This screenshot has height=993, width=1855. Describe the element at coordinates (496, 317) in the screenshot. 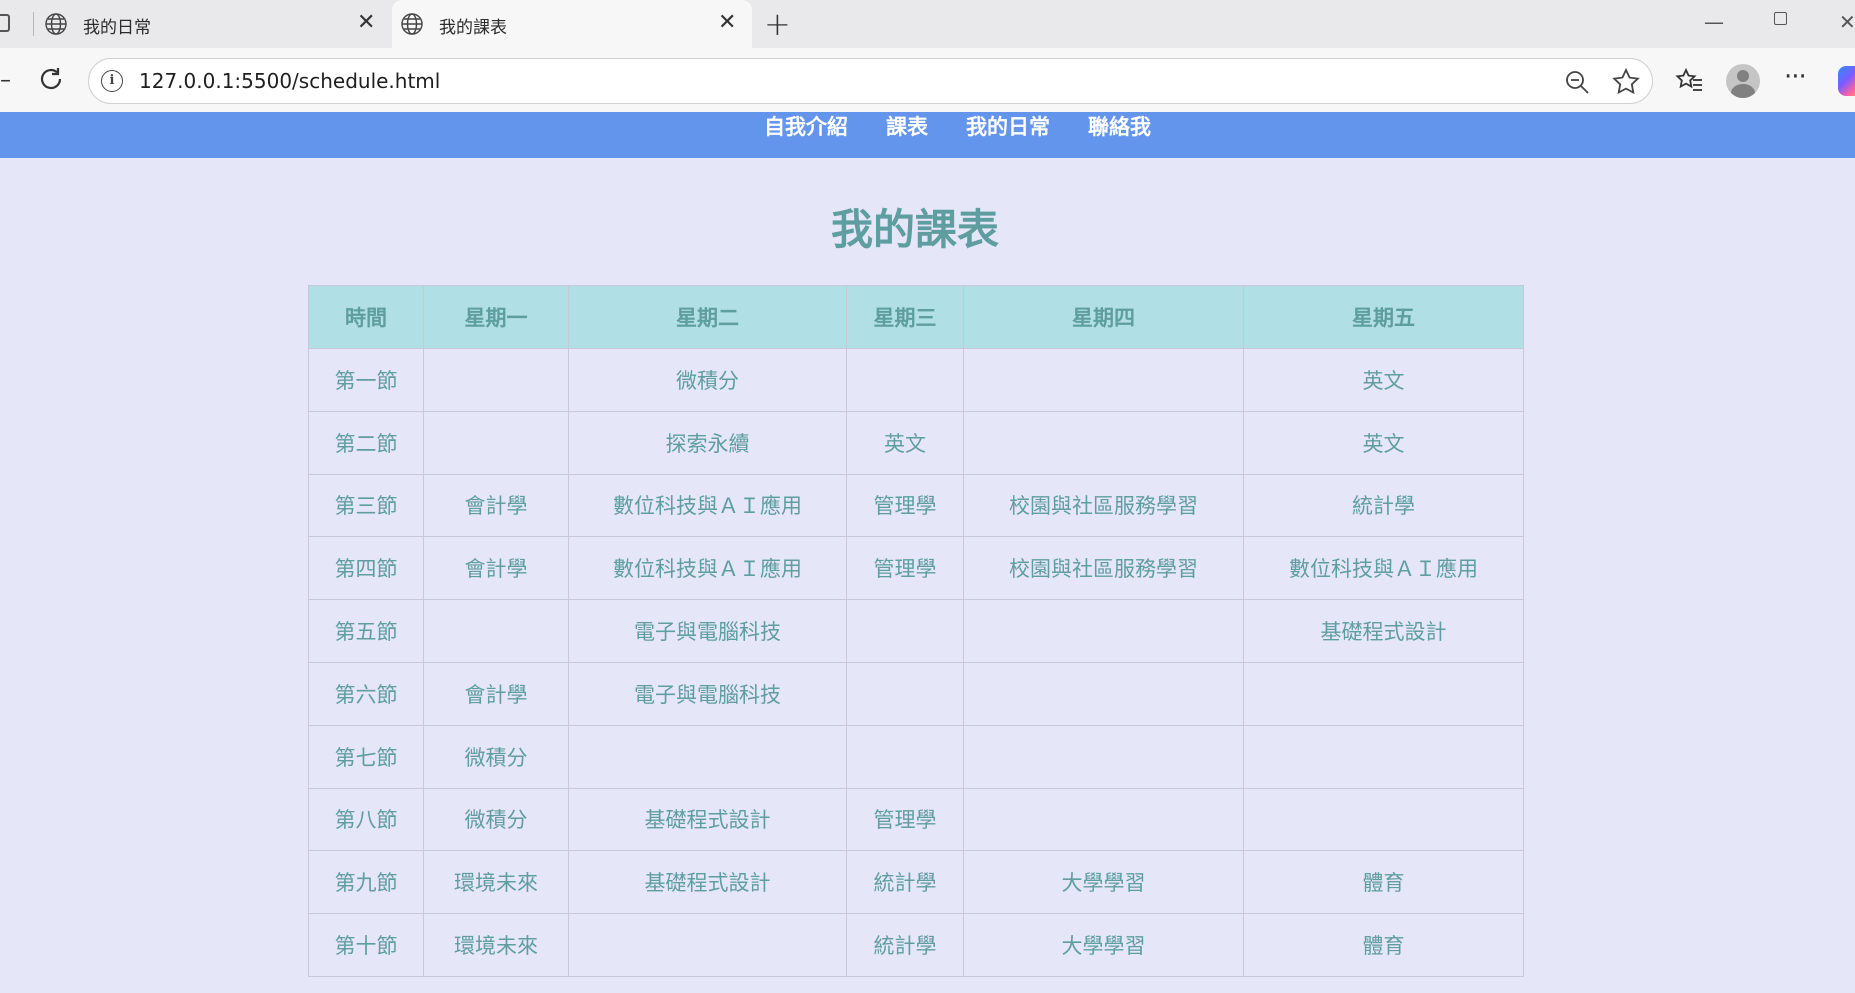

I see `column-header: 星期一` at that location.